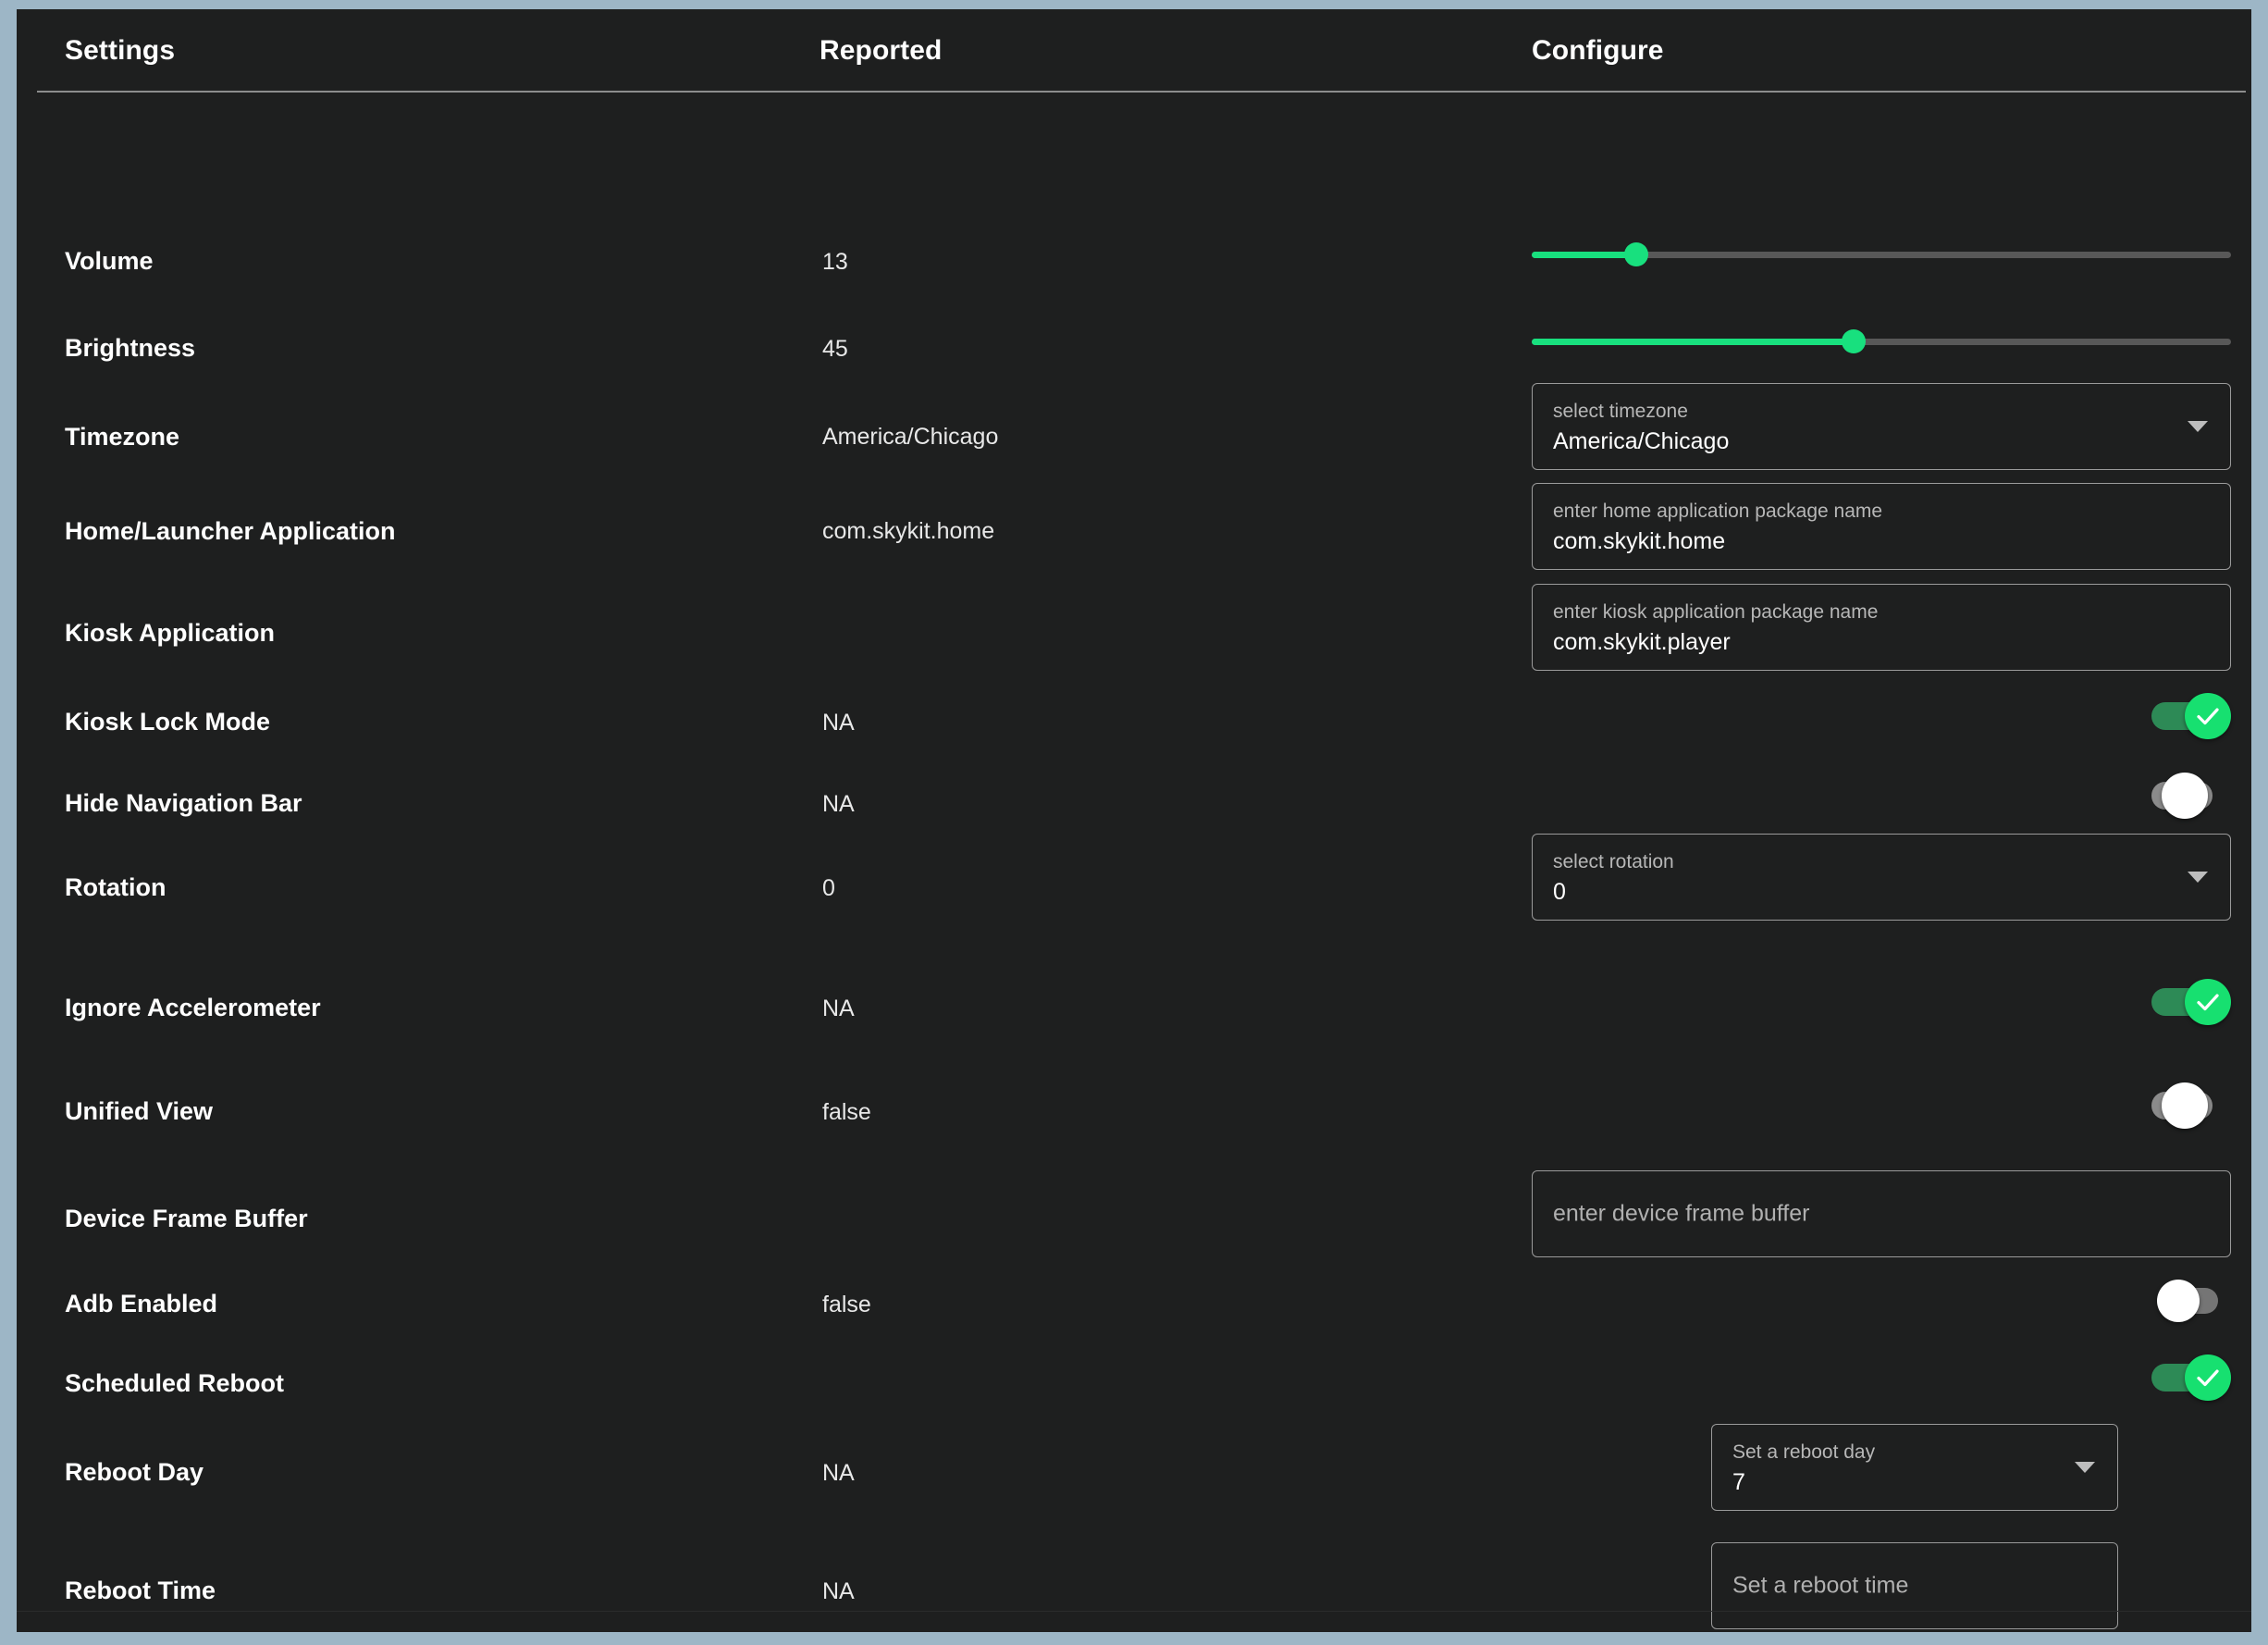  I want to click on row-label-timezone: Timezone, so click(122, 437).